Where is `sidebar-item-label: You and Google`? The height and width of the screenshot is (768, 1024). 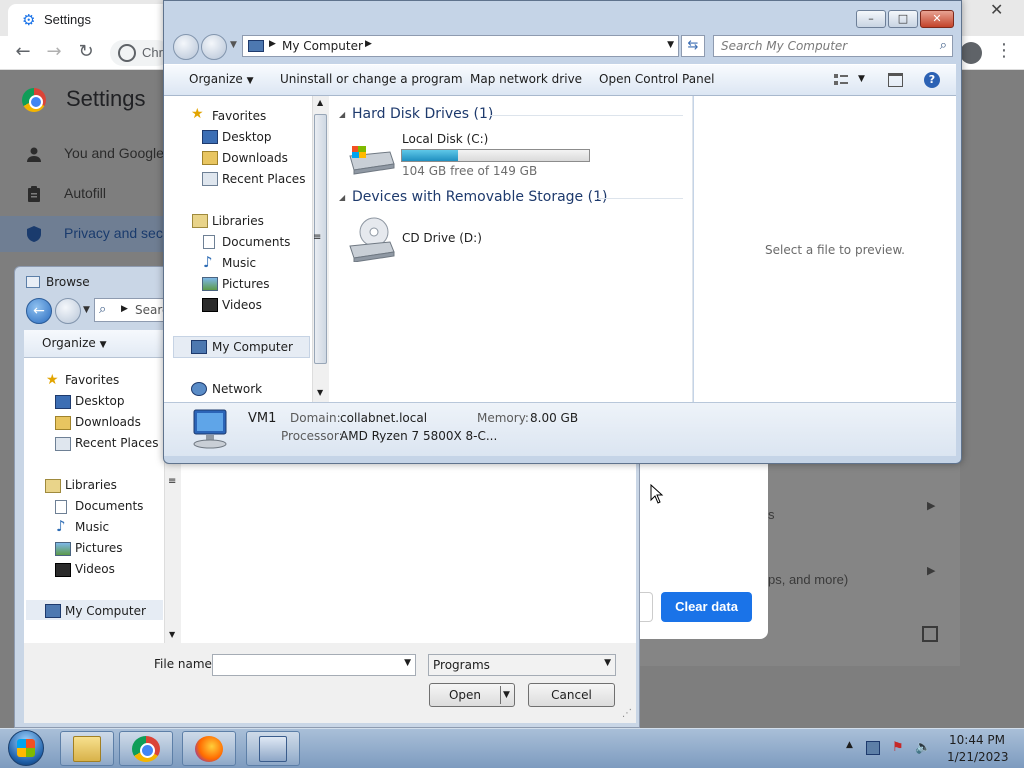
sidebar-item-label: You and Google is located at coordinates (114, 153).